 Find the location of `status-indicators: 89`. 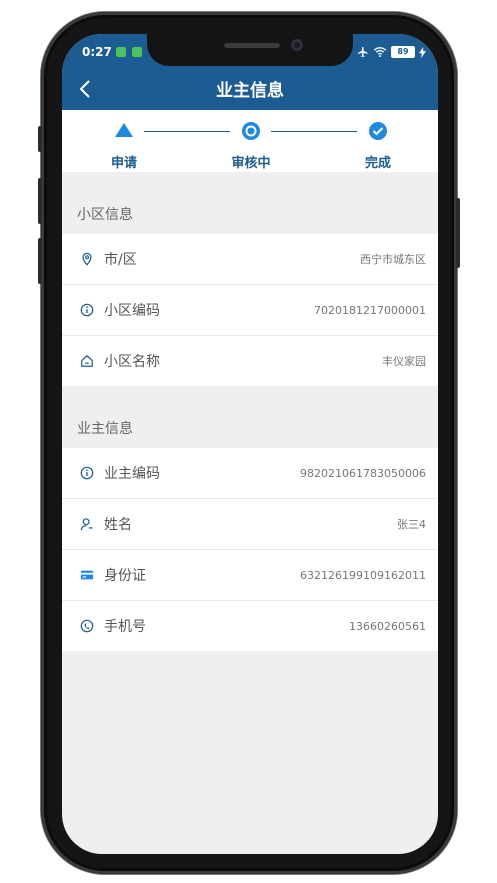

status-indicators: 89 is located at coordinates (391, 52).